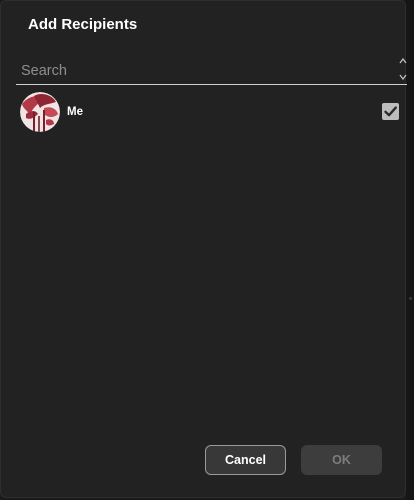  What do you see at coordinates (40, 112) in the screenshot?
I see `rose-avatar-icon` at bounding box center [40, 112].